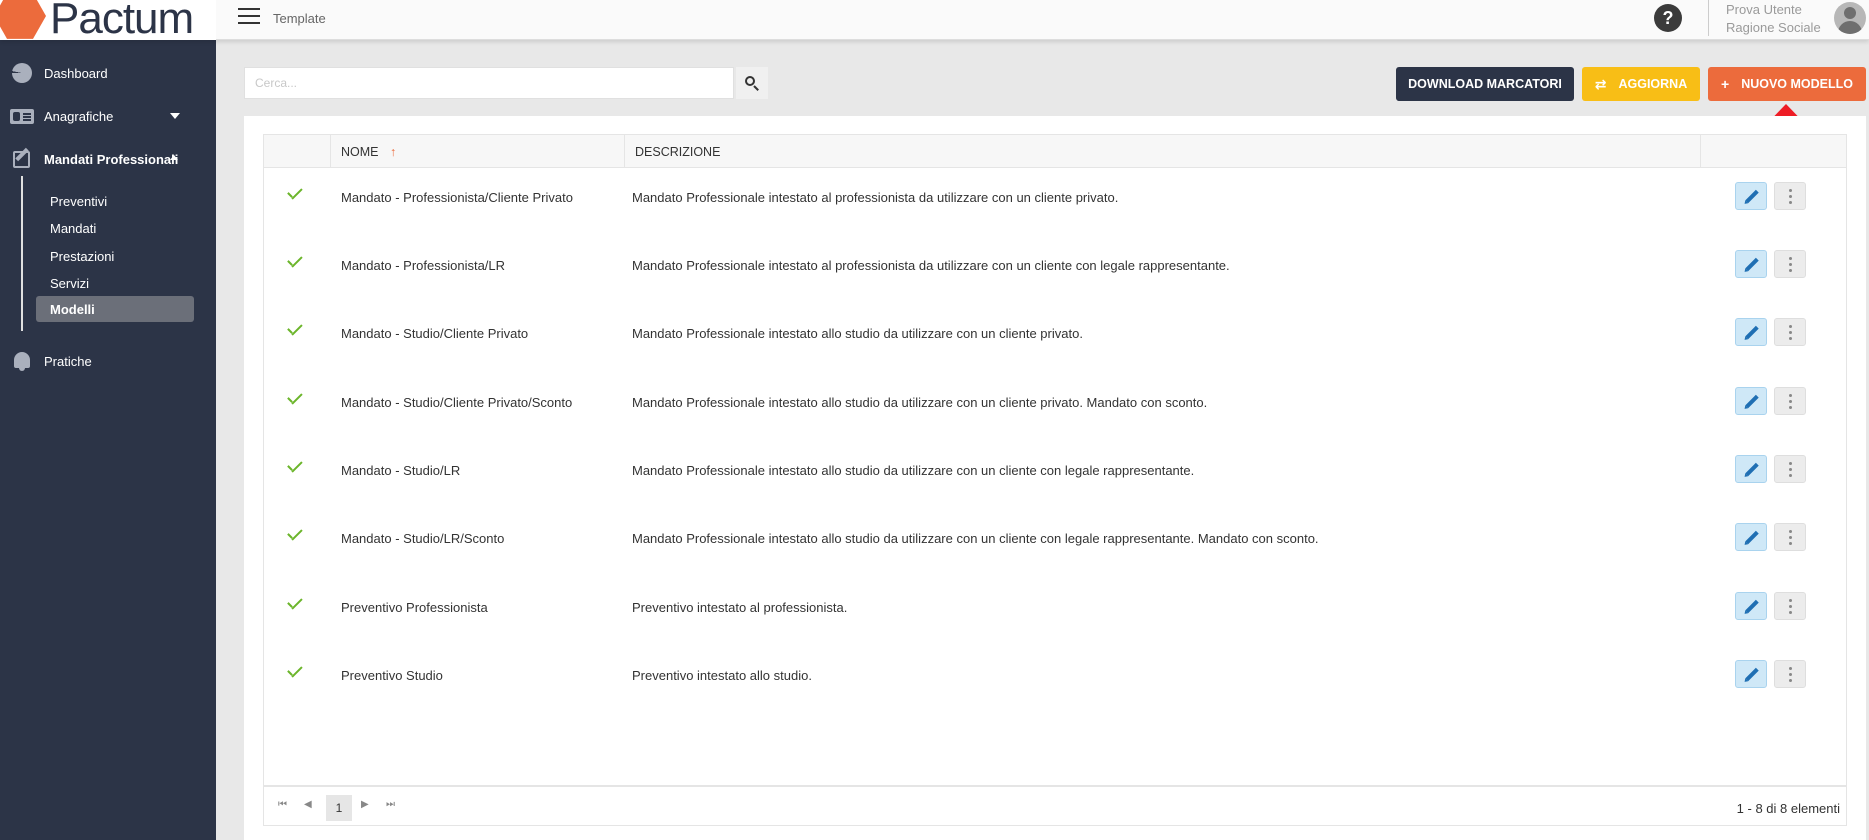  I want to click on refresh-button: ⇄ Aggiorna, so click(1641, 84).